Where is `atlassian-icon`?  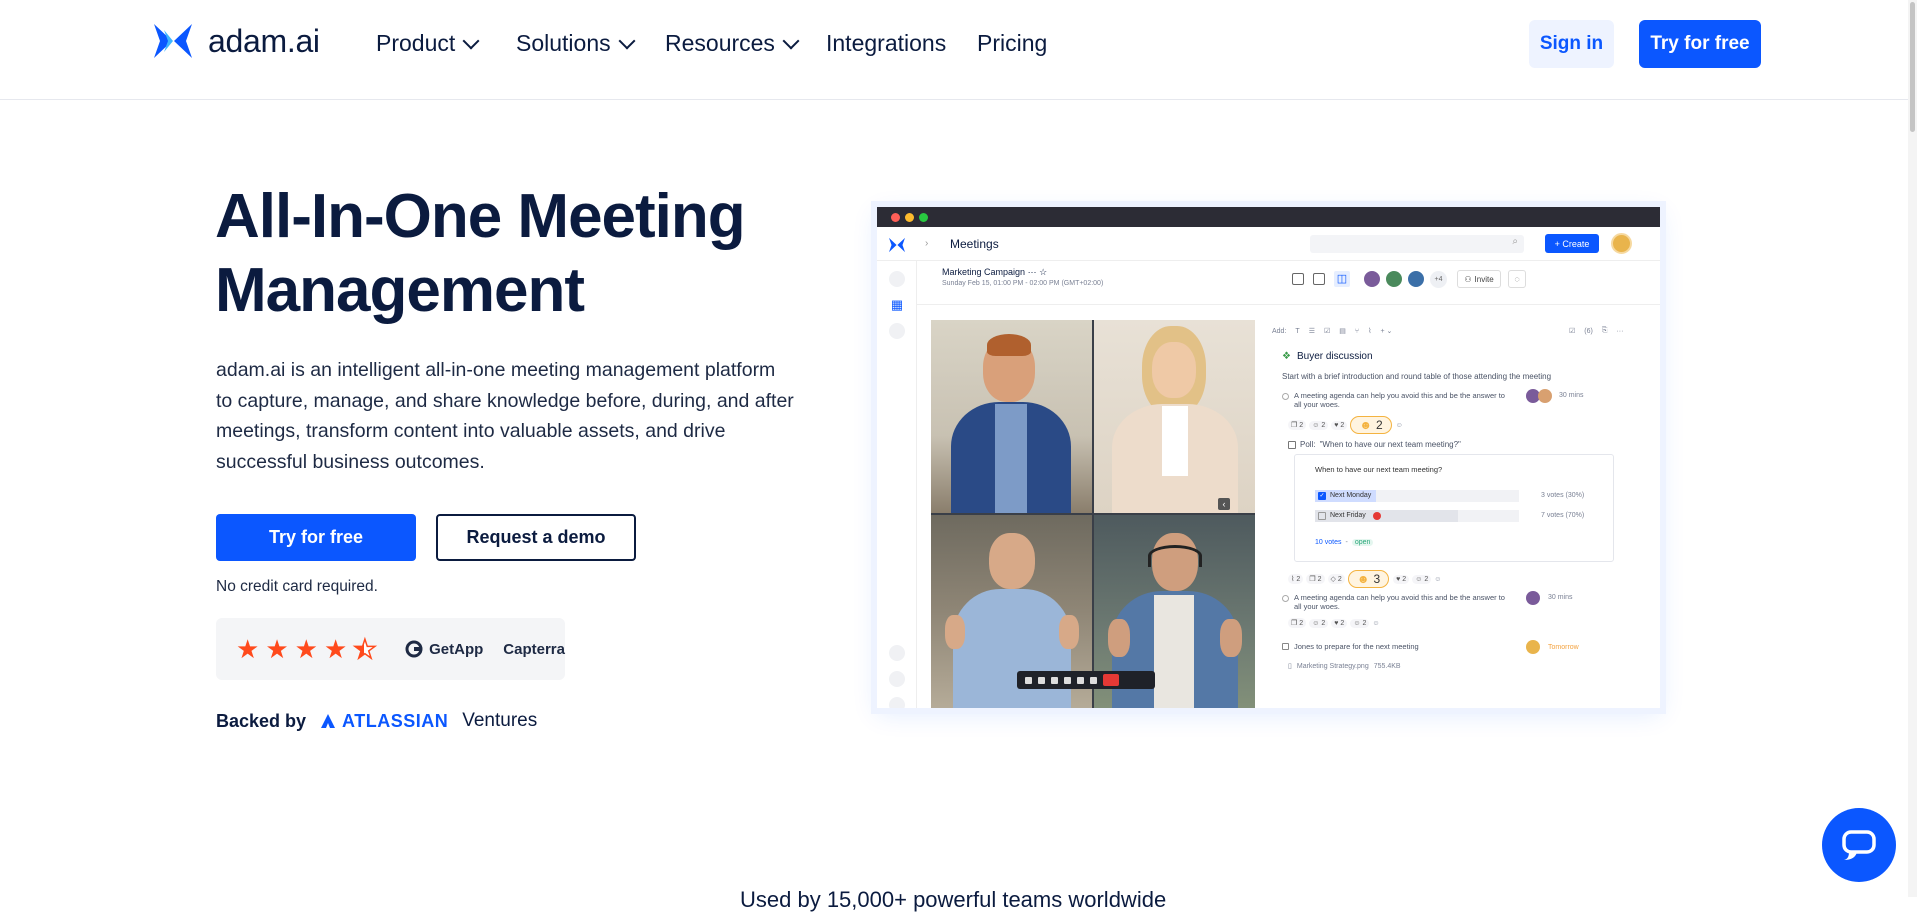 atlassian-icon is located at coordinates (328, 721).